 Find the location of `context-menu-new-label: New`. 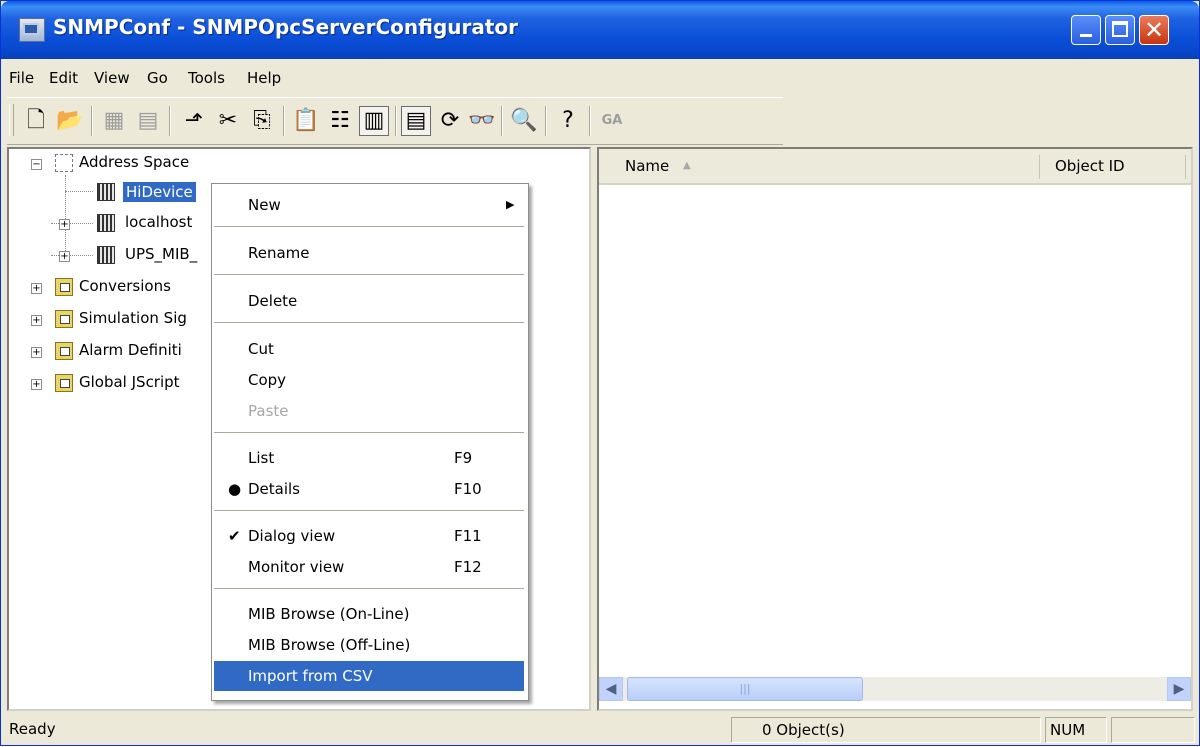

context-menu-new-label: New is located at coordinates (264, 205).